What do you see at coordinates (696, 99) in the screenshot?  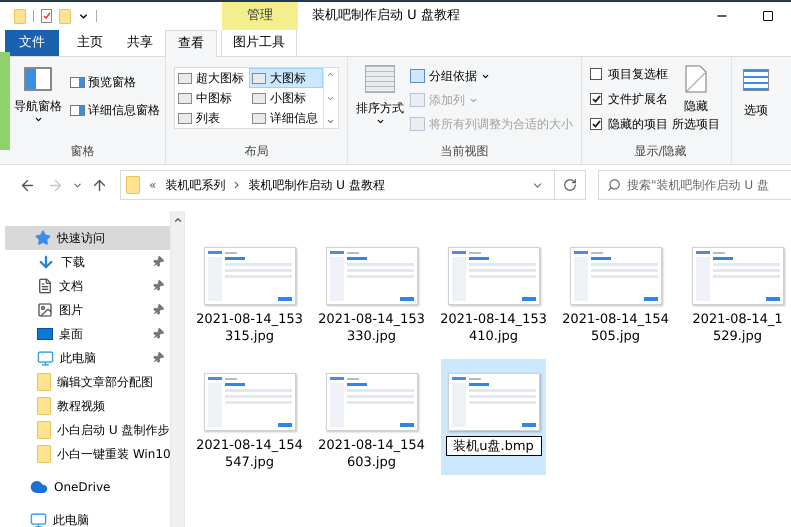 I see `hide-selected-button: 隐藏 所选项目` at bounding box center [696, 99].